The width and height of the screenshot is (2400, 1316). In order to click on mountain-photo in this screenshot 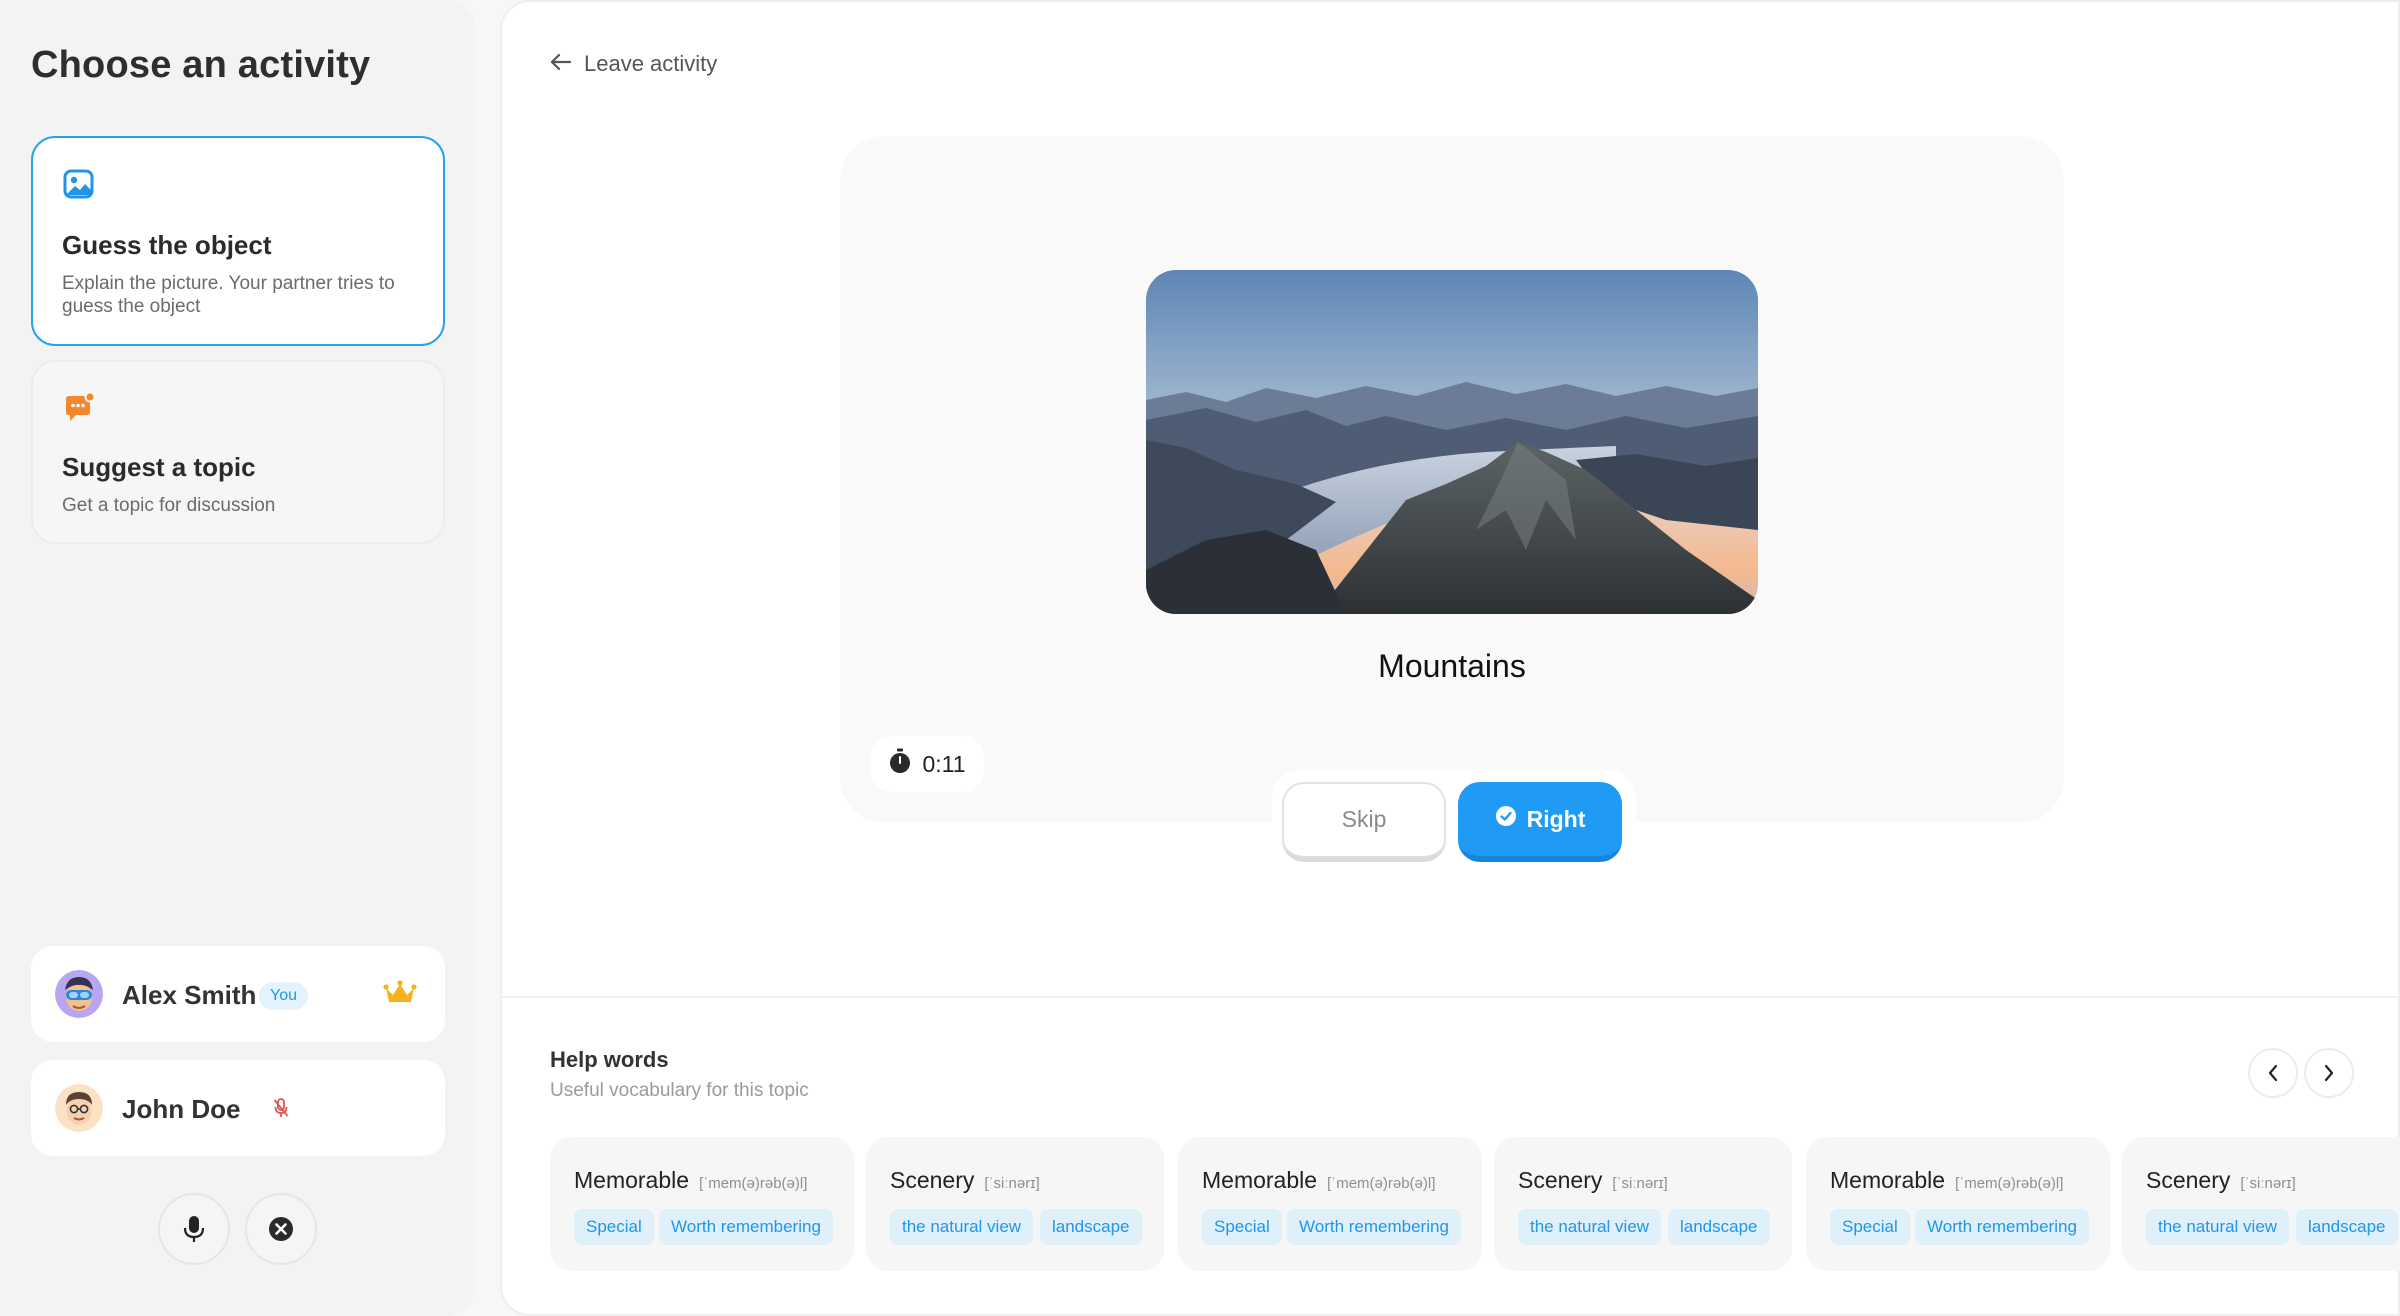, I will do `click(1452, 442)`.